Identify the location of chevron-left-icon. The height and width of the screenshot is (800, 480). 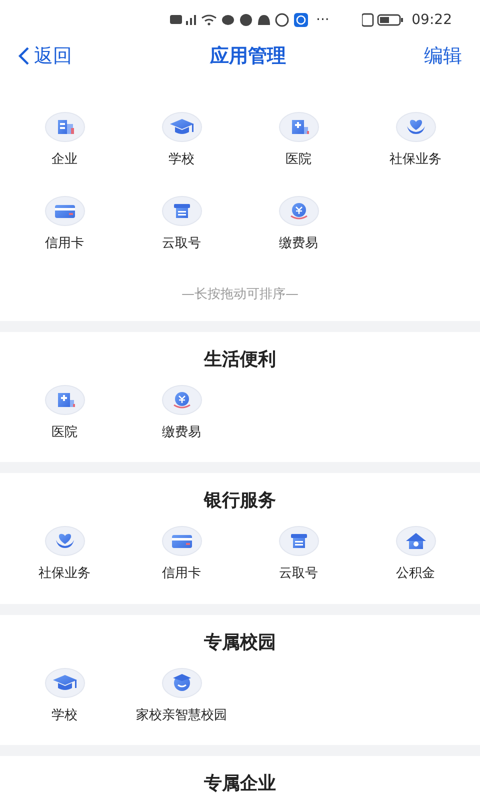
(24, 56).